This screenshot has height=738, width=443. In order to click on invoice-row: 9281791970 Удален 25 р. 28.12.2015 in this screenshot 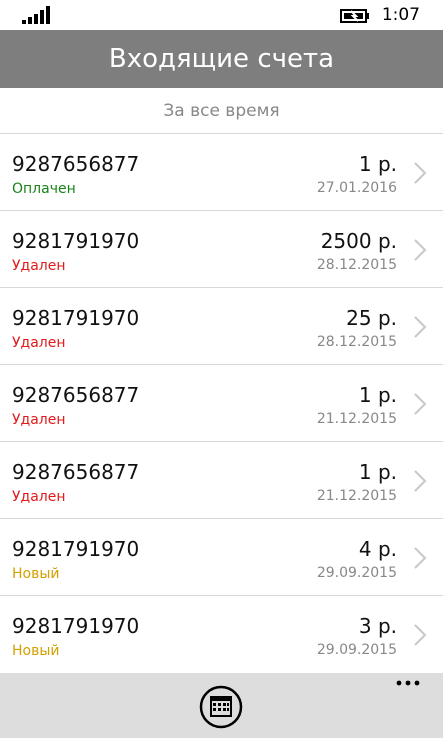, I will do `click(221, 325)`.